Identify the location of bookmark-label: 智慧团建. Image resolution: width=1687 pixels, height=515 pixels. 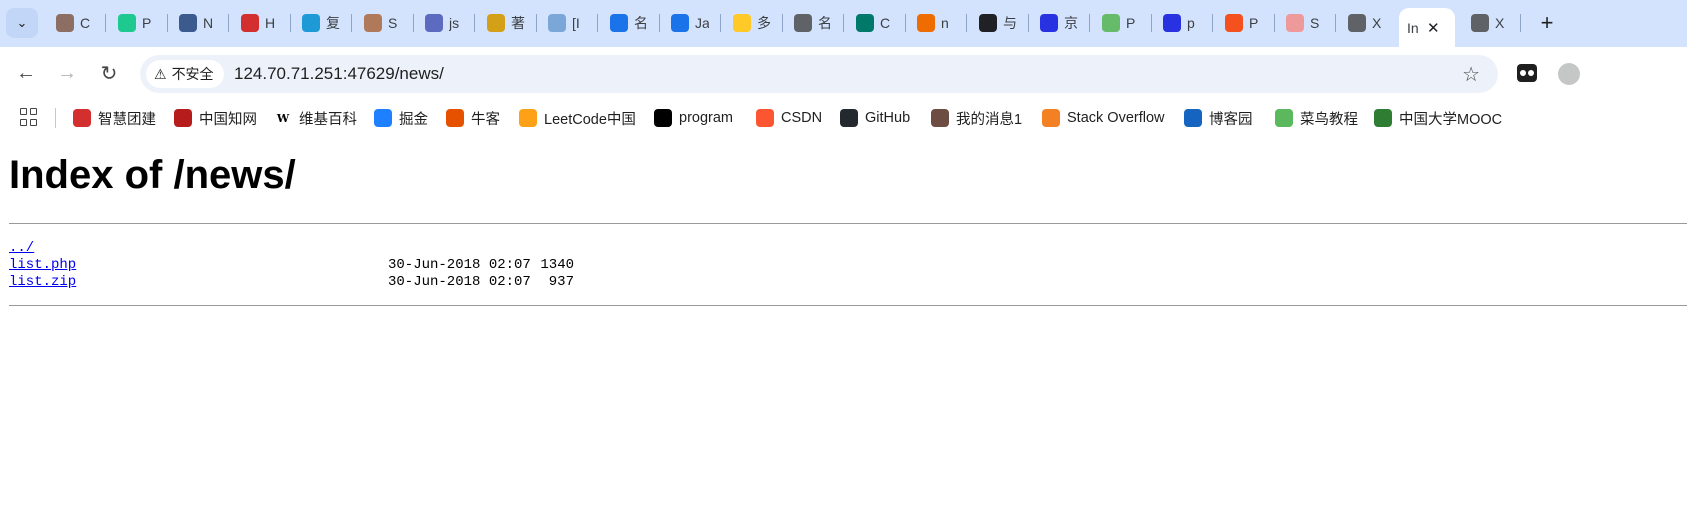
(127, 119).